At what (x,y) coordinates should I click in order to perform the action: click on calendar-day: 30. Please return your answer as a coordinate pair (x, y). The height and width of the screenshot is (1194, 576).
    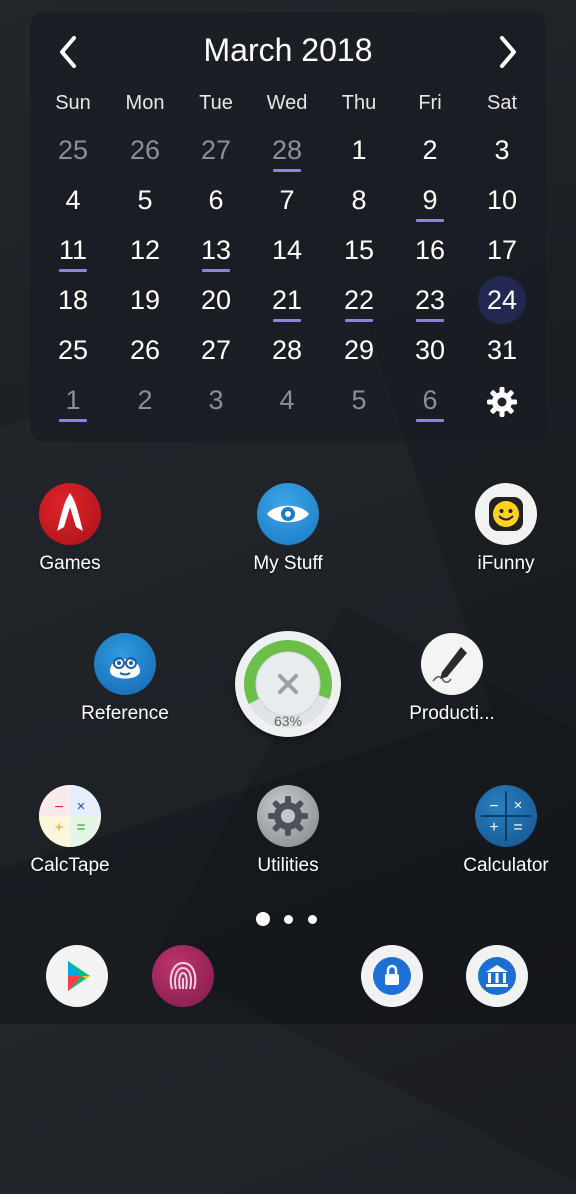
    Looking at the image, I should click on (430, 352).